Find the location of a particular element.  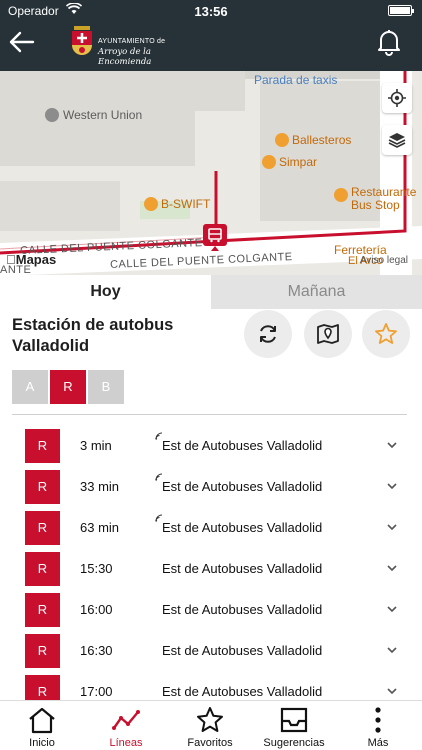

apple-maps-logo: Mapas is located at coordinates (31, 259).